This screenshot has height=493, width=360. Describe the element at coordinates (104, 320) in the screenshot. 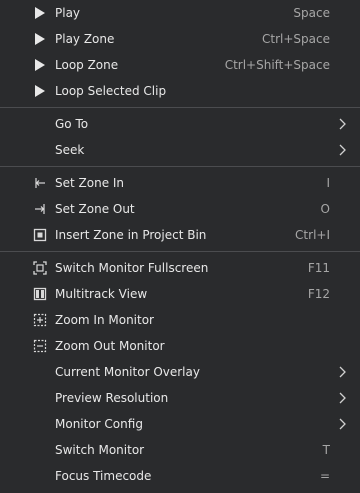

I see `menu-item-label: Zoom In Monitor` at that location.